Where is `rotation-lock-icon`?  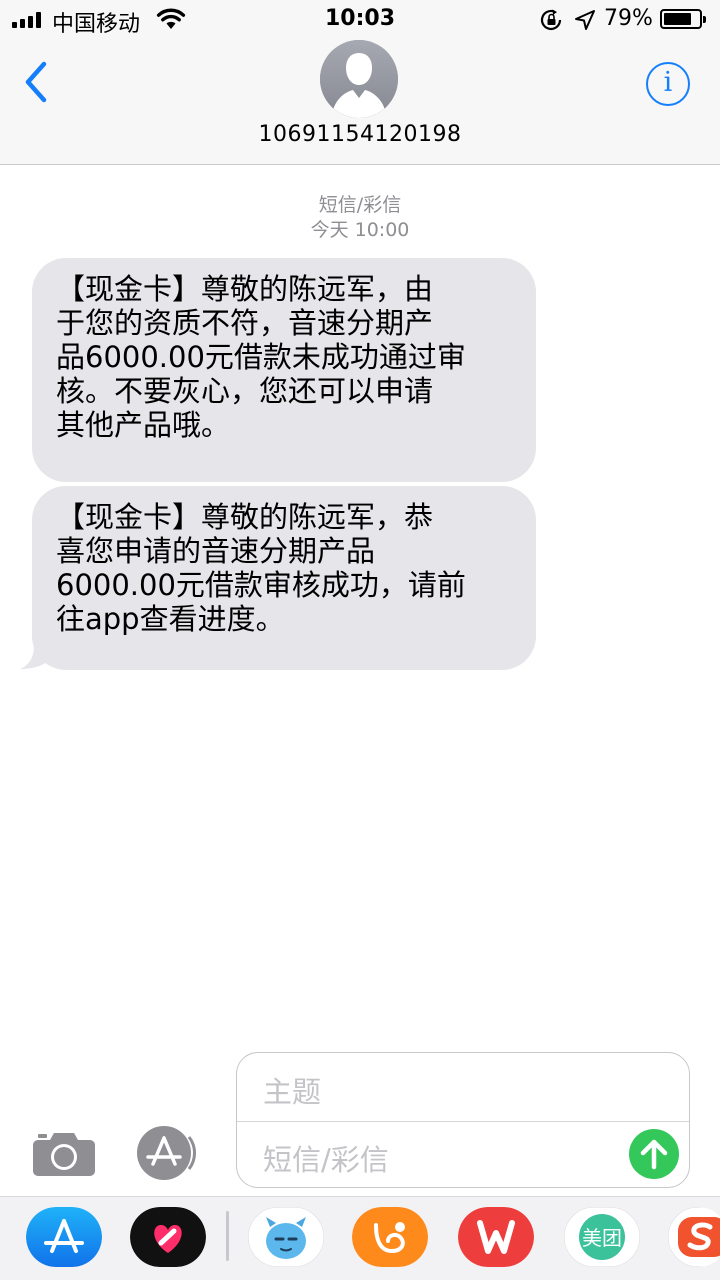
rotation-lock-icon is located at coordinates (551, 20).